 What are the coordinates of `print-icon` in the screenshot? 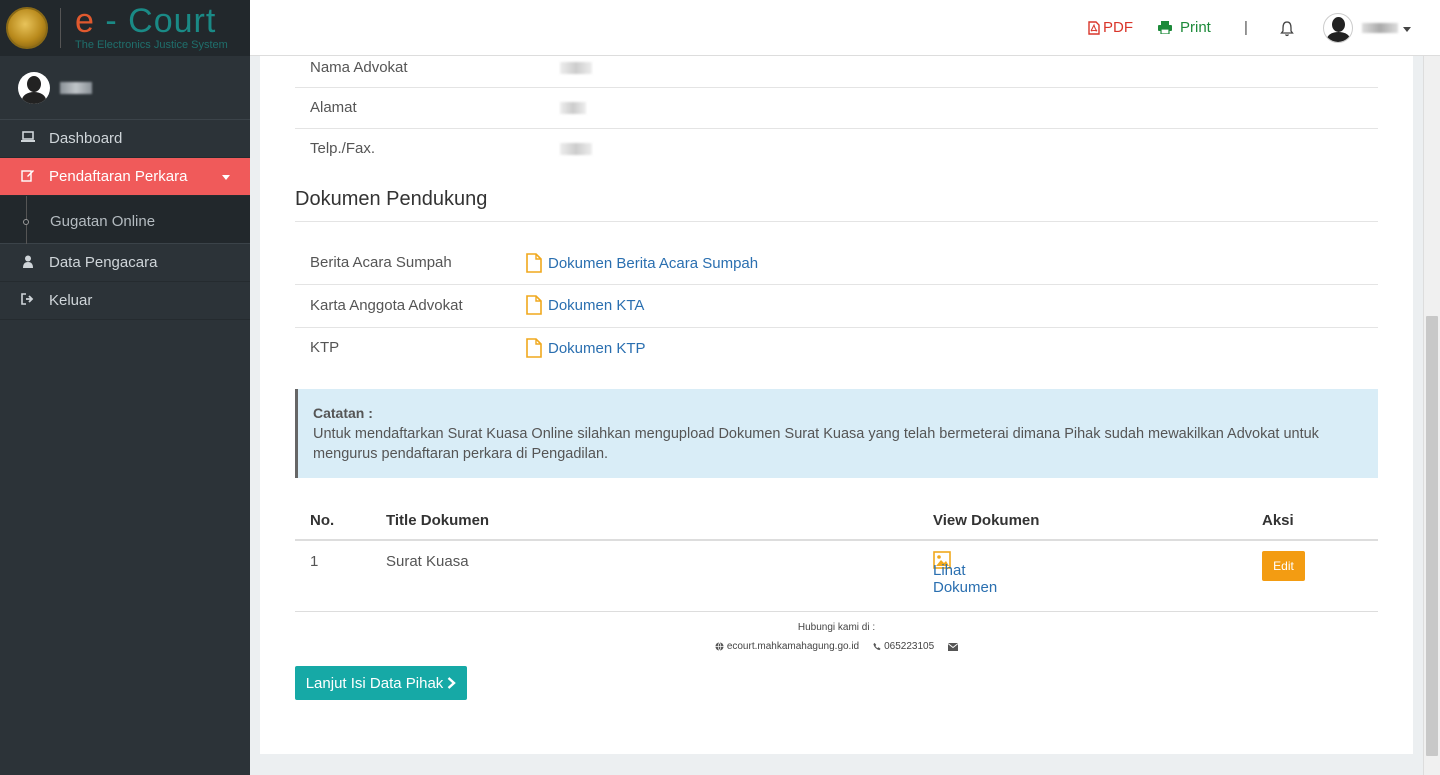 It's located at (1165, 27).